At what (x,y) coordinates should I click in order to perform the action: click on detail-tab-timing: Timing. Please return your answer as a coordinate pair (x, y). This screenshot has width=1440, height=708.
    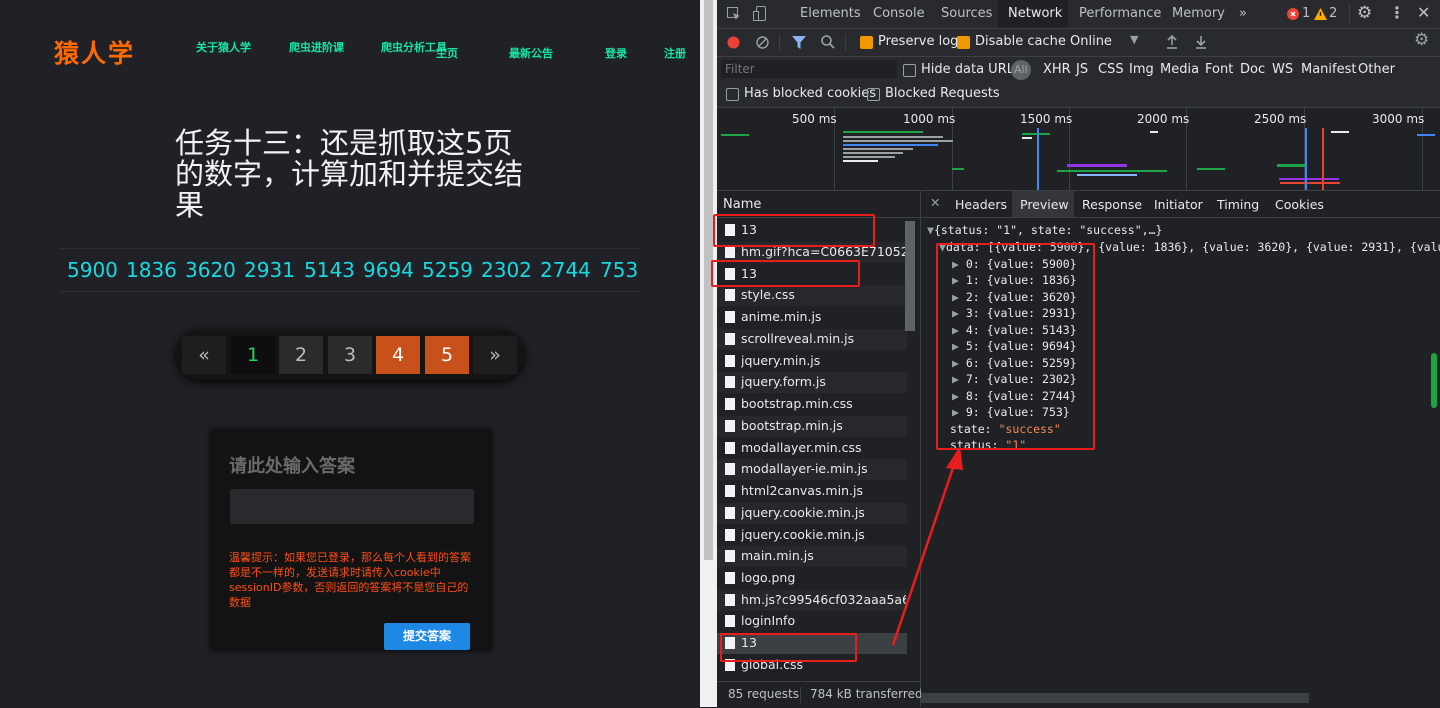
    Looking at the image, I should click on (1238, 204).